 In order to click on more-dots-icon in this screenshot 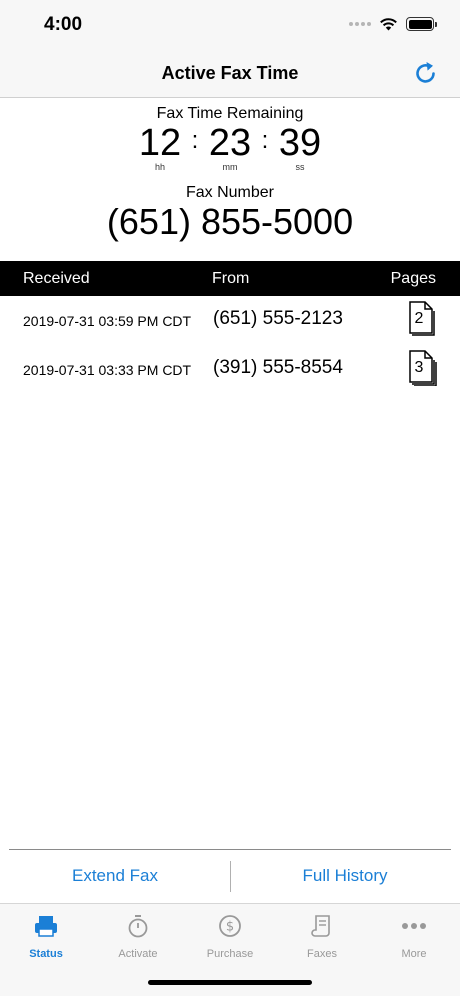, I will do `click(414, 926)`.